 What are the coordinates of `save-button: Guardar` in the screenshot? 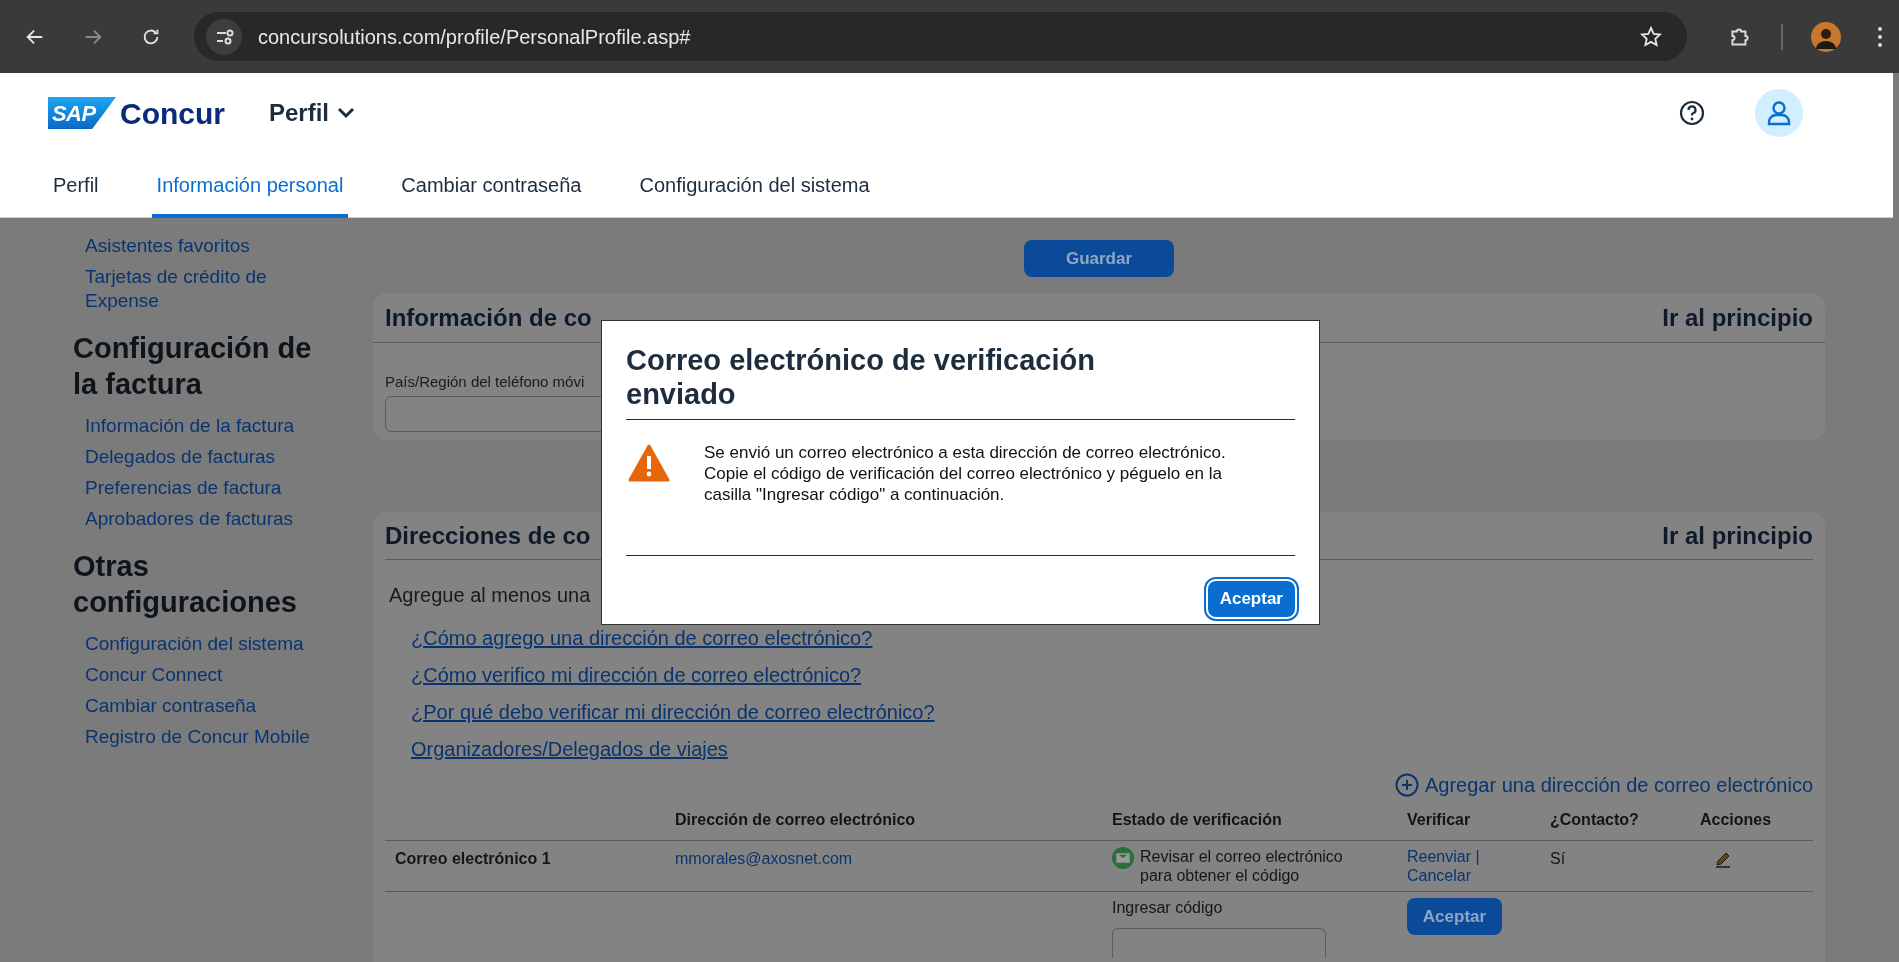 It's located at (1099, 258).